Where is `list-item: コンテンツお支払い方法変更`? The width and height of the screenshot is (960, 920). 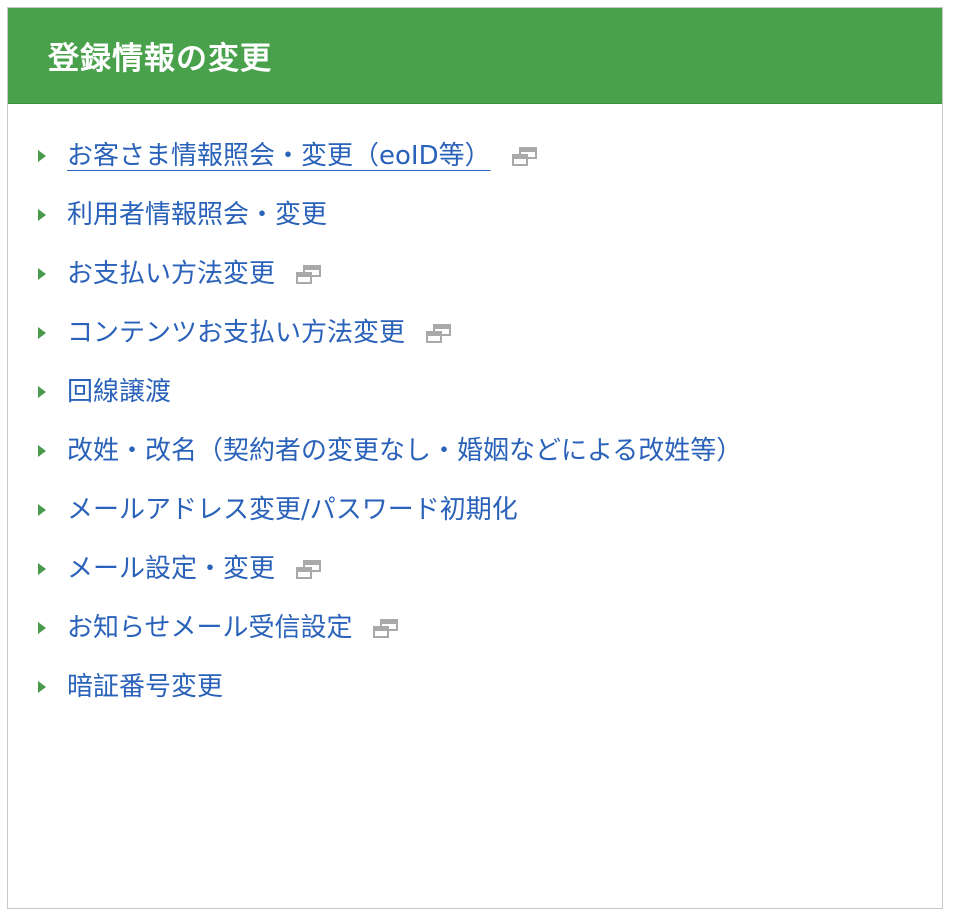 list-item: コンテンツお支払い方法変更 is located at coordinates (475, 344).